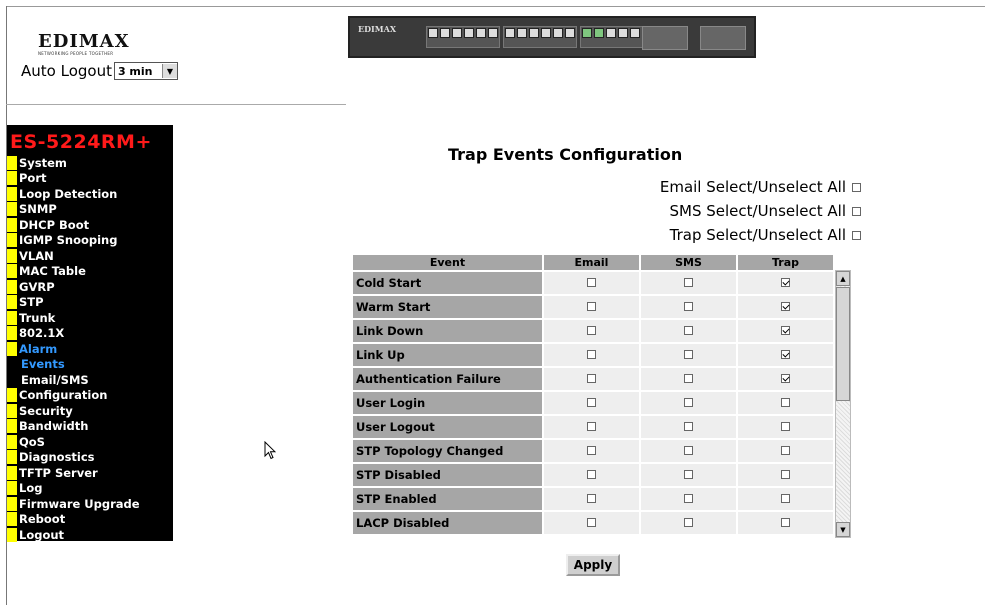 Image resolution: width=985 pixels, height=605 pixels. Describe the element at coordinates (90, 318) in the screenshot. I see `sidebar-item-trunk: Trunk` at that location.